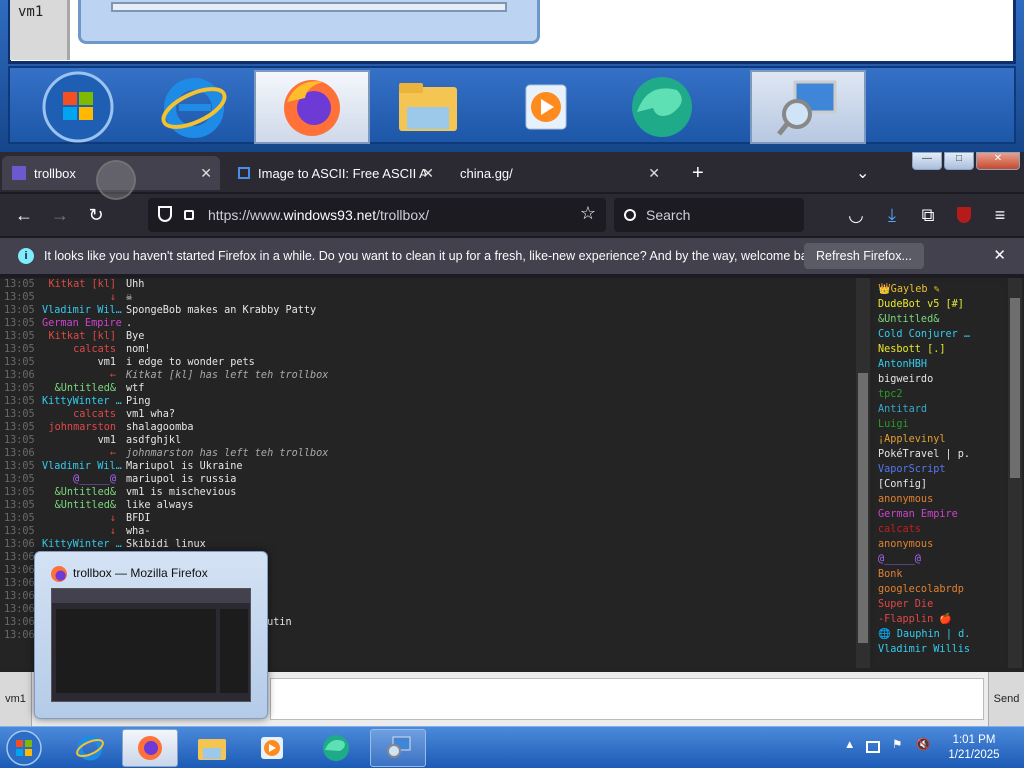 This screenshot has width=1024, height=768. Describe the element at coordinates (698, 173) in the screenshot. I see `new-tab-button: +` at that location.